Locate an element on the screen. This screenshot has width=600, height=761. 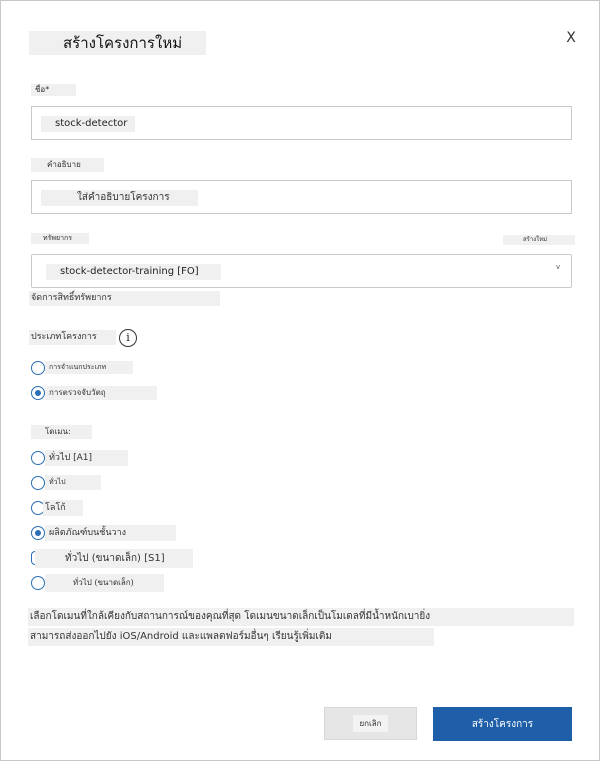
radio-domain-logo-label: โลโก้ is located at coordinates (63, 508).